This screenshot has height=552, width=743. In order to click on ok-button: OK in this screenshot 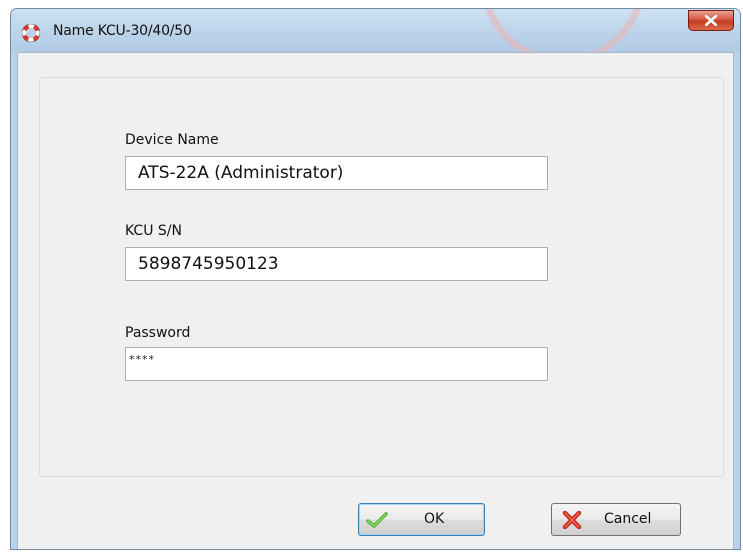, I will do `click(421, 519)`.